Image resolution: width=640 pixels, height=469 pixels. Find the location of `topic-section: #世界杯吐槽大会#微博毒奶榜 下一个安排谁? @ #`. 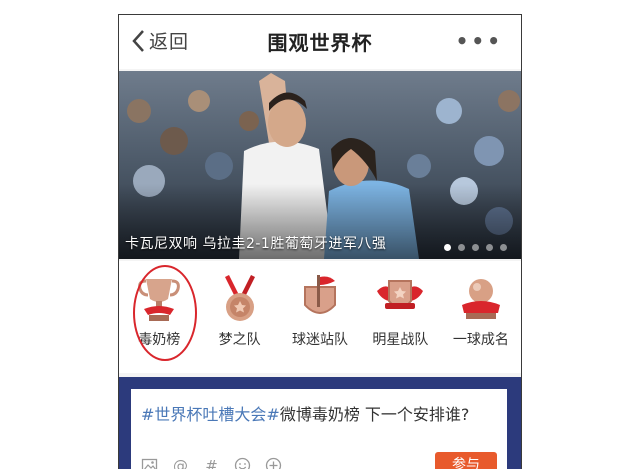

topic-section: #世界杯吐槽大会#微博毒奶榜 下一个安排谁? @ # is located at coordinates (320, 423).